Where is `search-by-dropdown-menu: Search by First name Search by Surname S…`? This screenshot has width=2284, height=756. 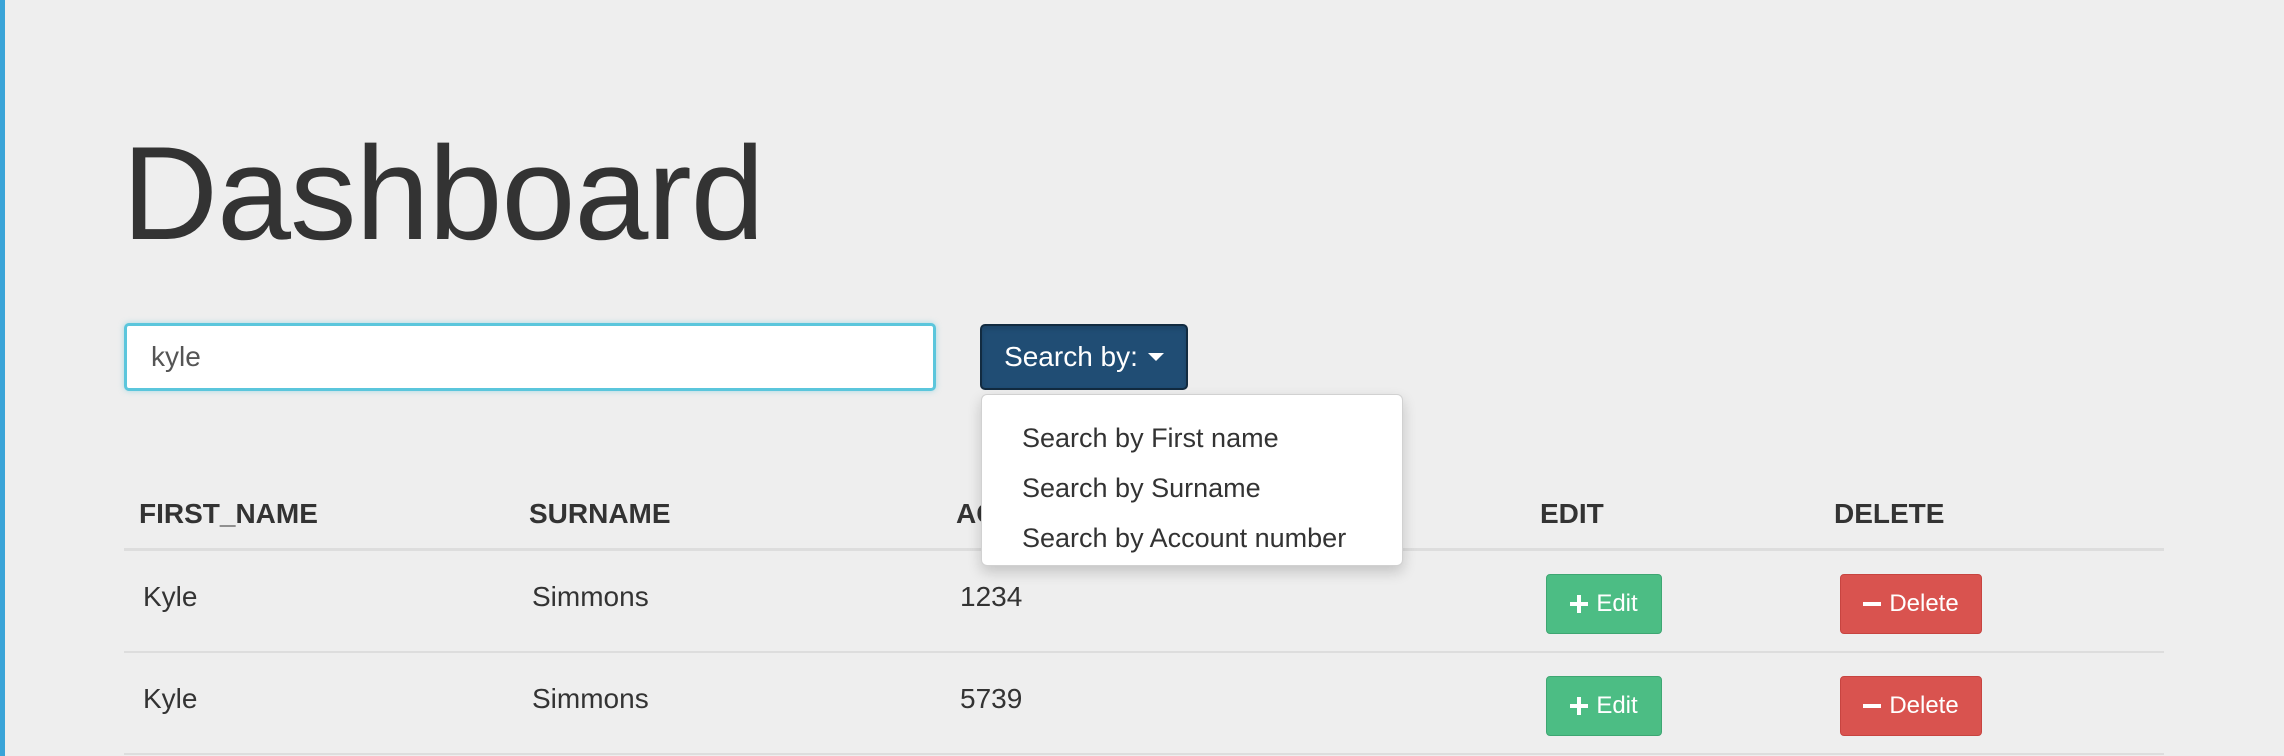
search-by-dropdown-menu: Search by First name Search by Surname S… is located at coordinates (1192, 480).